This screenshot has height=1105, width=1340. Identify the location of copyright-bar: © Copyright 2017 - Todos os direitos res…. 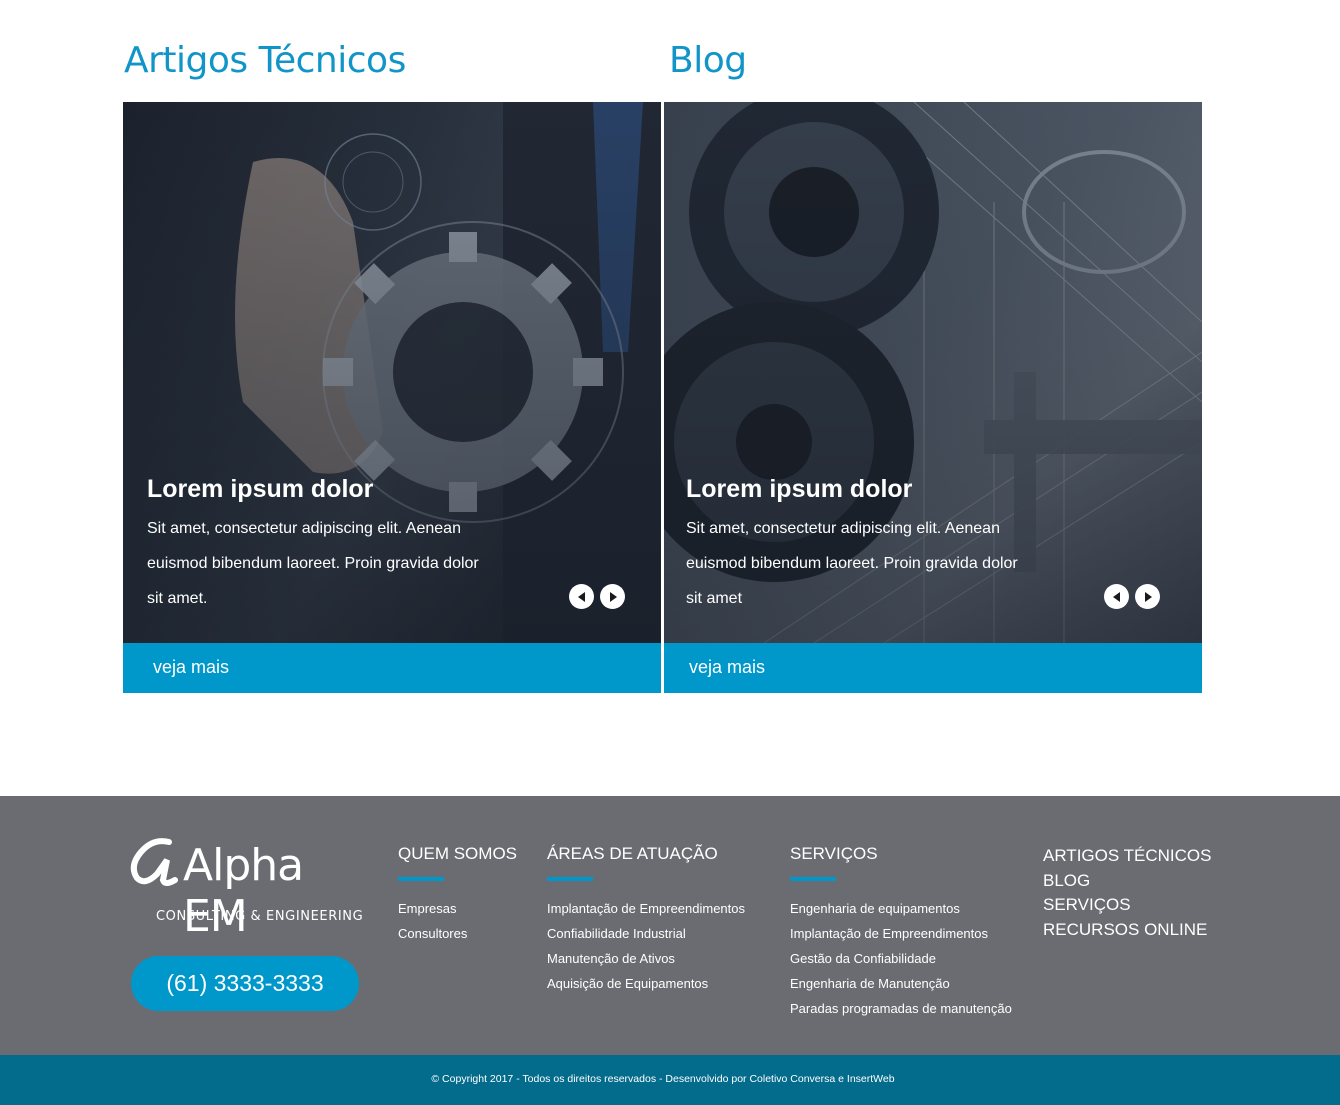
(670, 1080).